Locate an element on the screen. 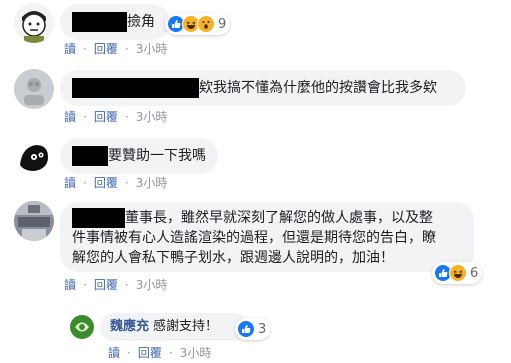  comment-bubble: 撿角 is located at coordinates (115, 22).